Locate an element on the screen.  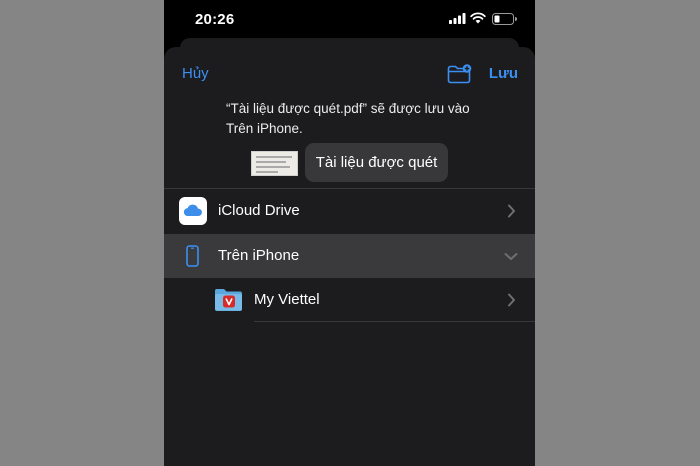
file-name-field: Tài liệu được quét is located at coordinates (376, 162).